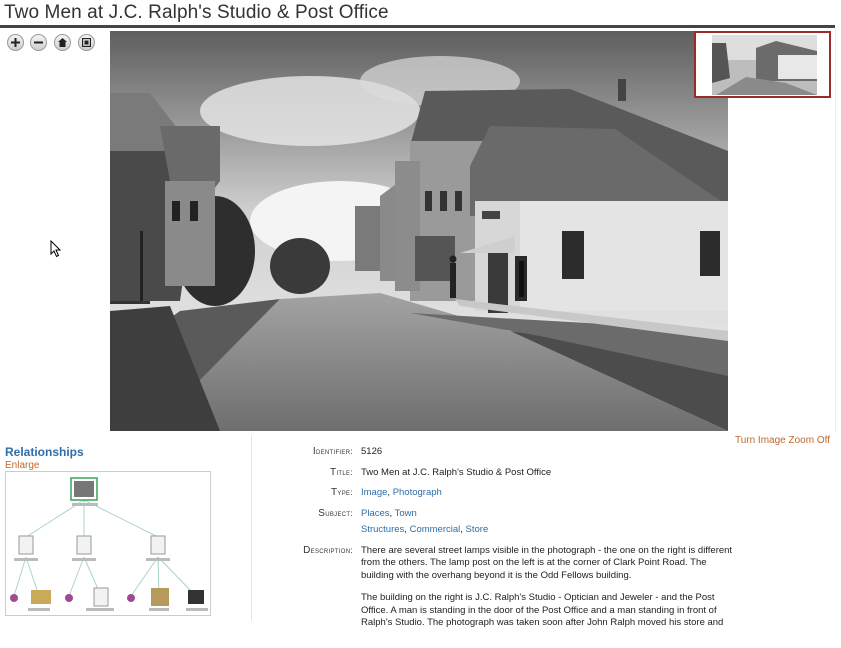  I want to click on fullscreen-icon, so click(86, 42).